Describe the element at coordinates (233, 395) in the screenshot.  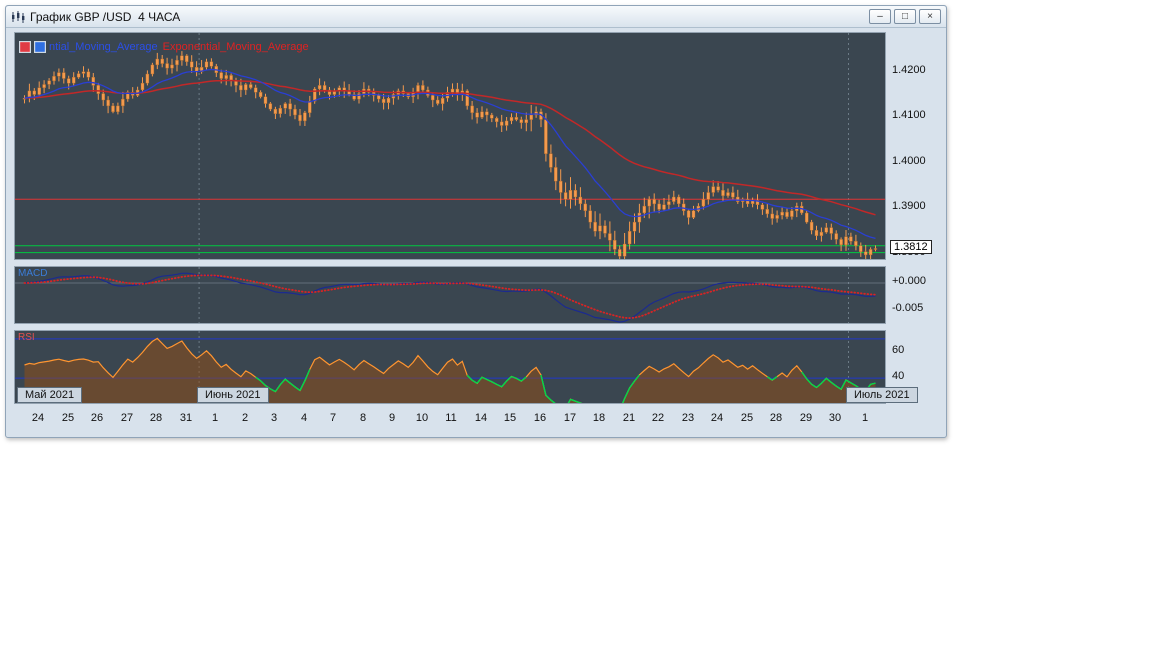
I see `month-box: Июнь 2021` at that location.